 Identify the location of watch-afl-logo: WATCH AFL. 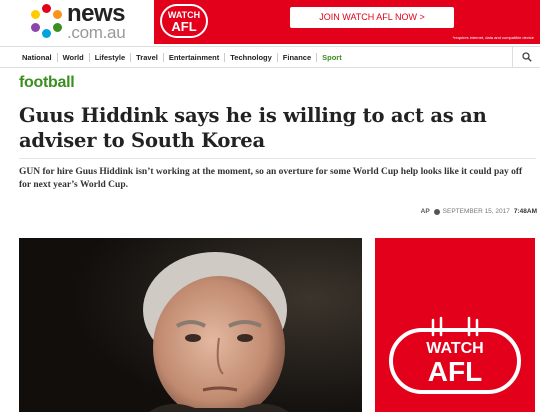
(184, 21).